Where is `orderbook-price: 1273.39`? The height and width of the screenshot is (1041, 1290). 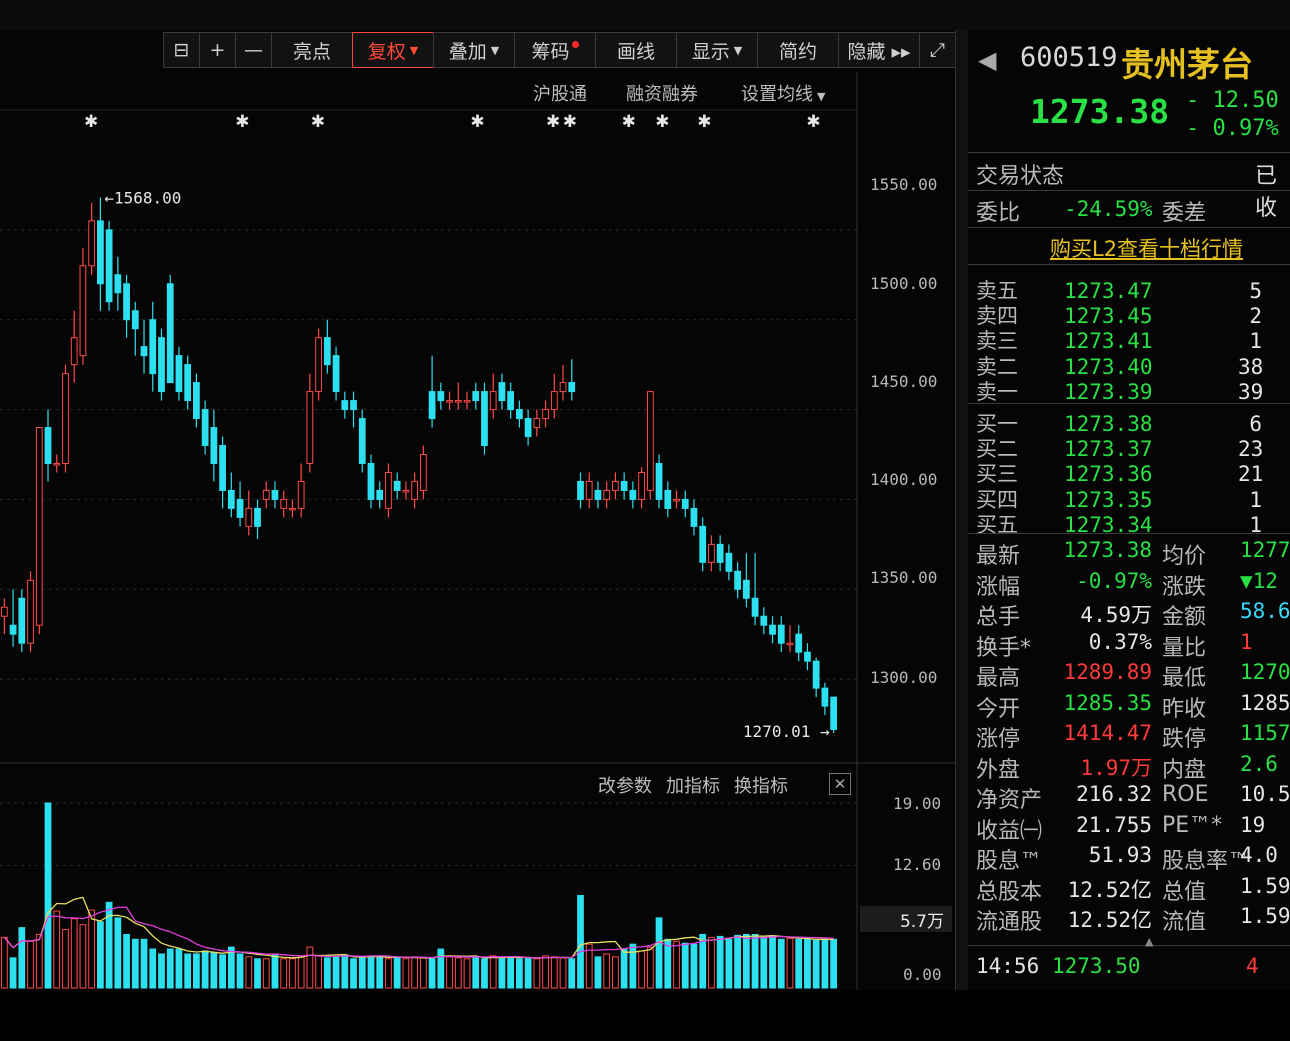 orderbook-price: 1273.39 is located at coordinates (1108, 392).